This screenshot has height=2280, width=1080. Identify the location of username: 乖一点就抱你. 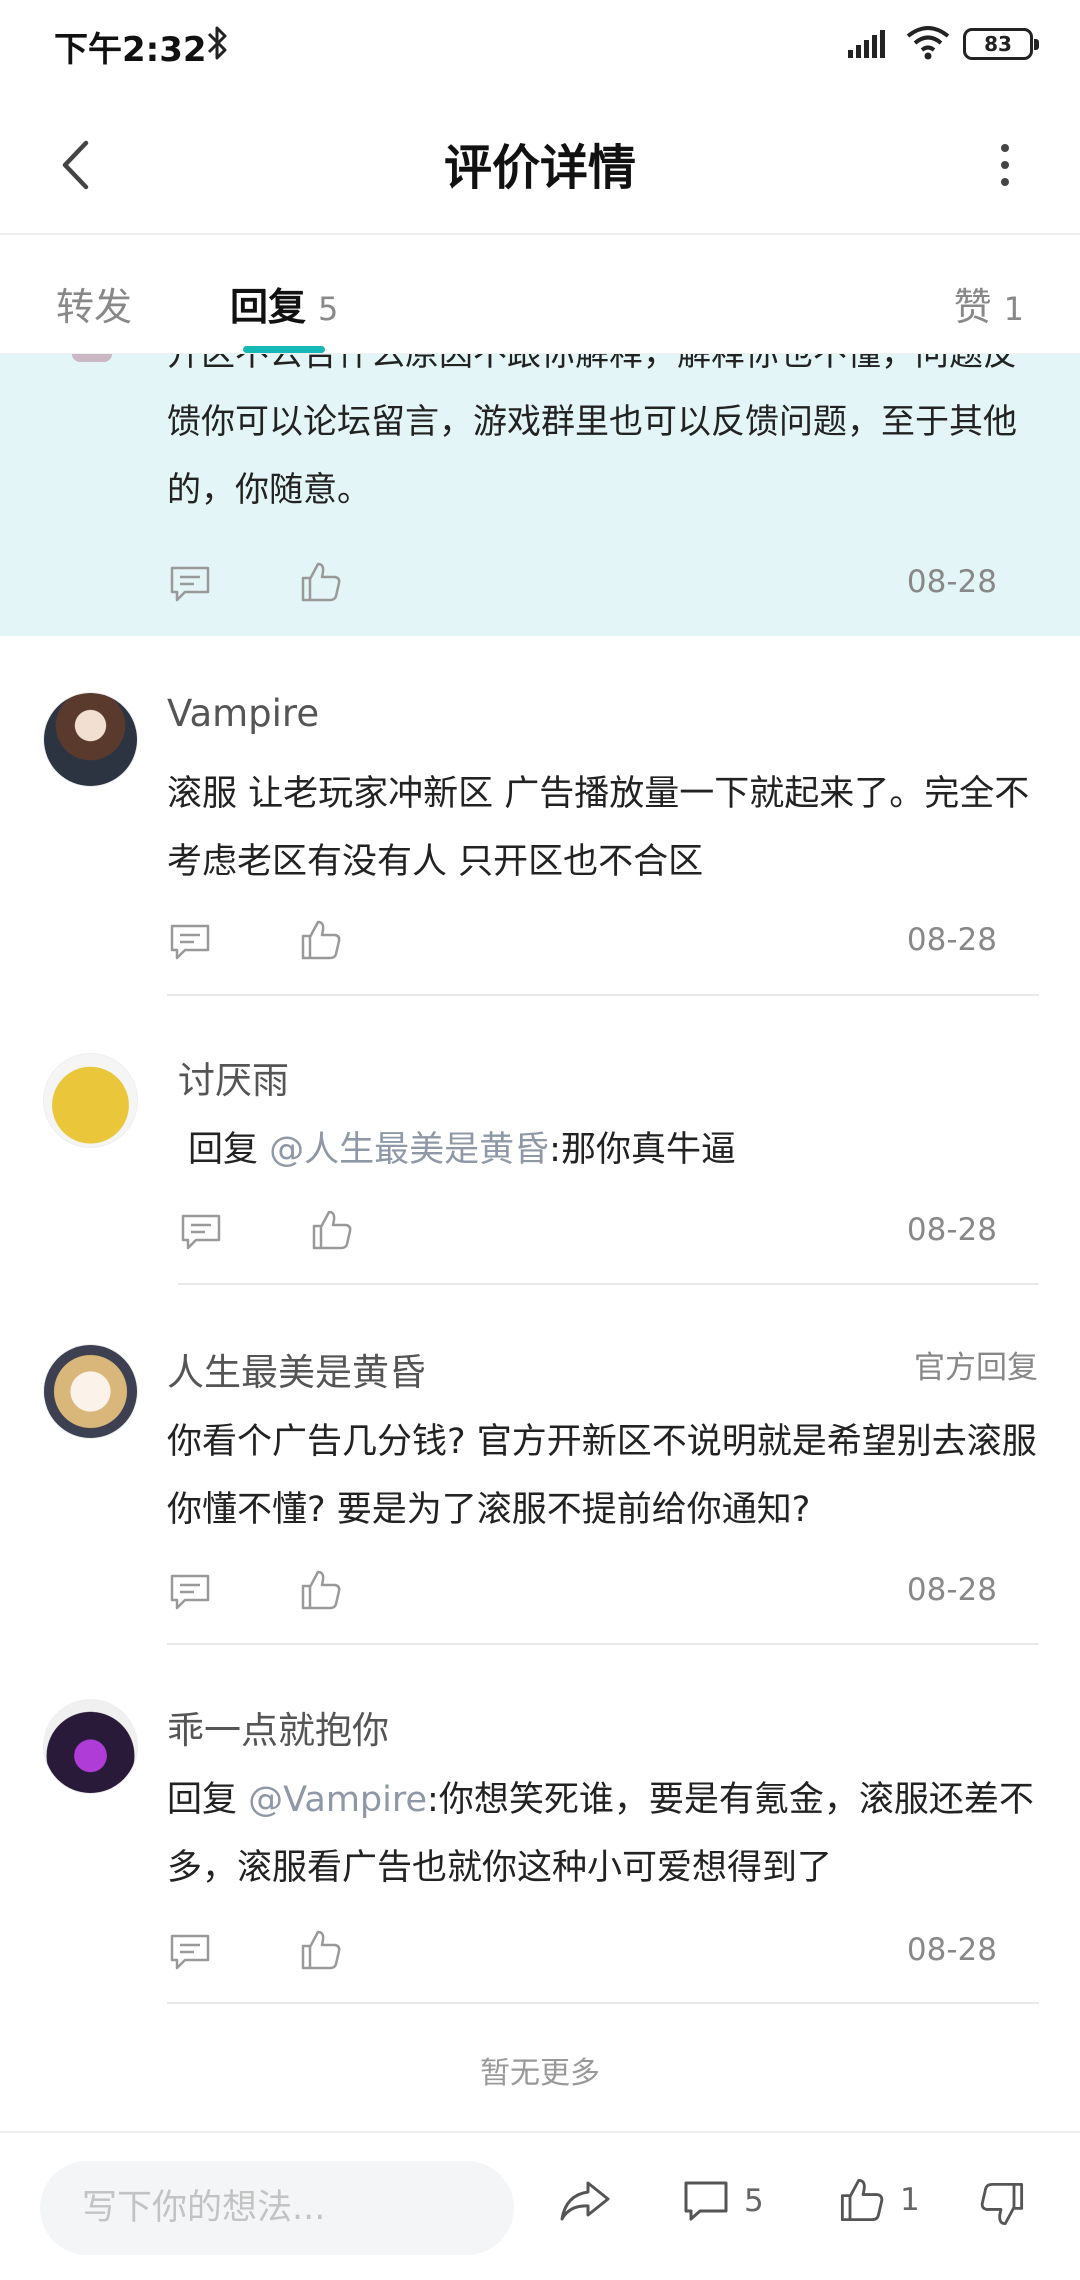
(278, 1727).